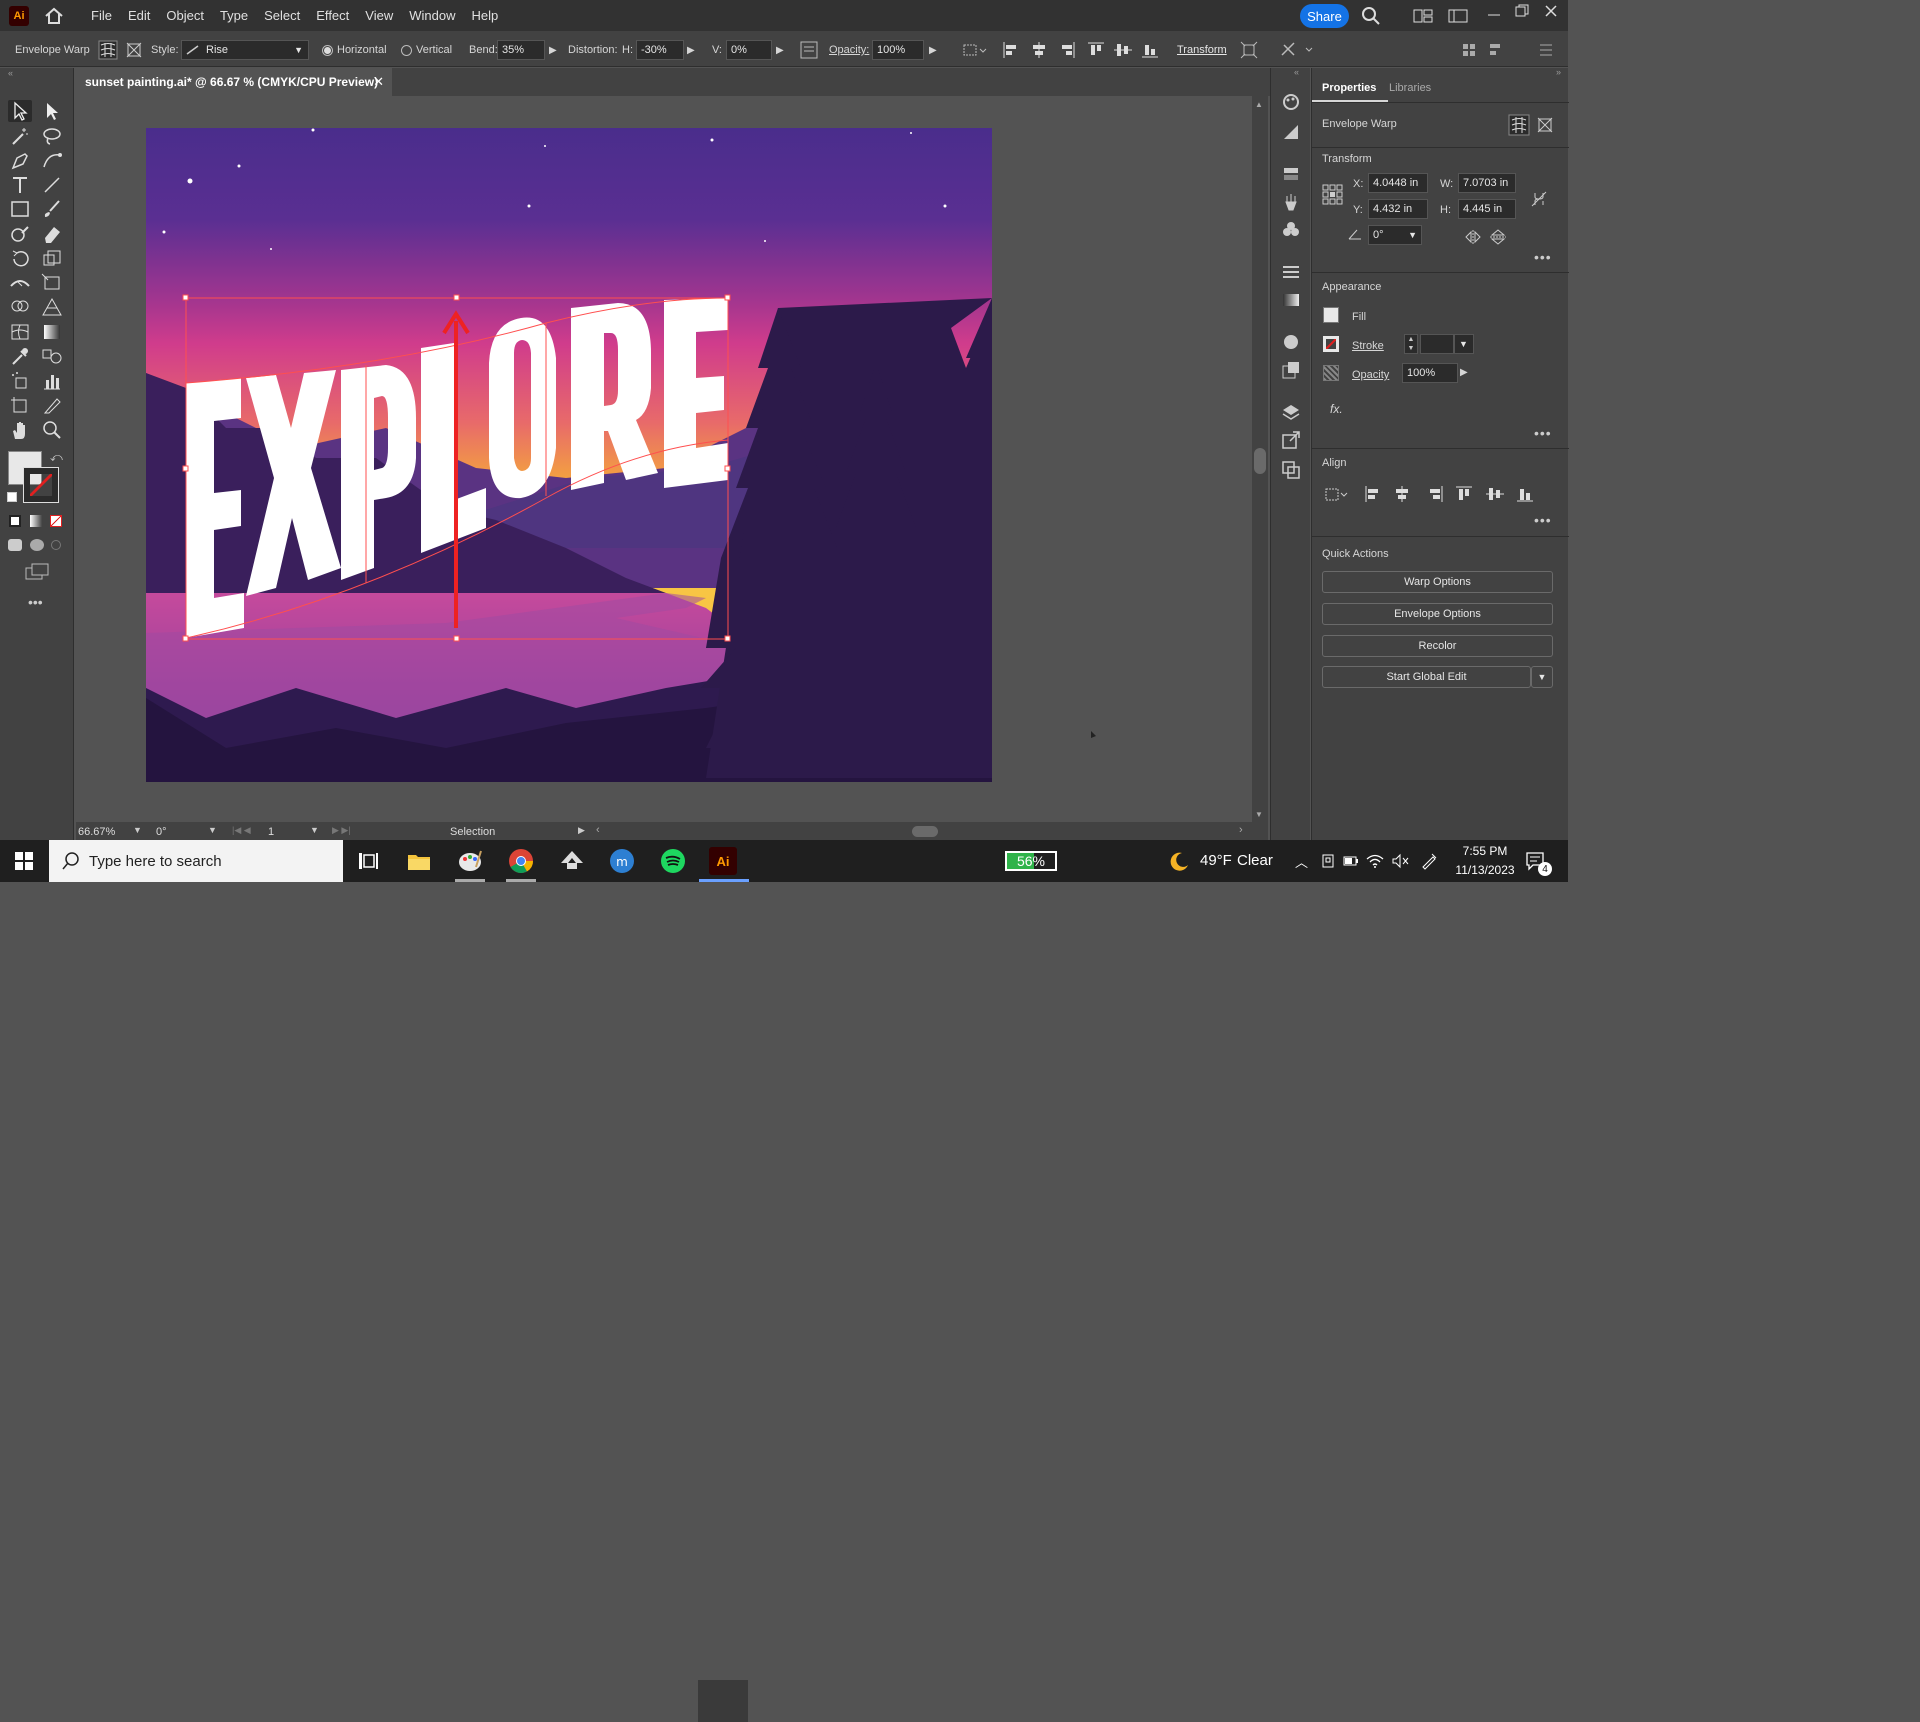 This screenshot has width=1920, height=1722. I want to click on hand-tool-icon, so click(20, 430).